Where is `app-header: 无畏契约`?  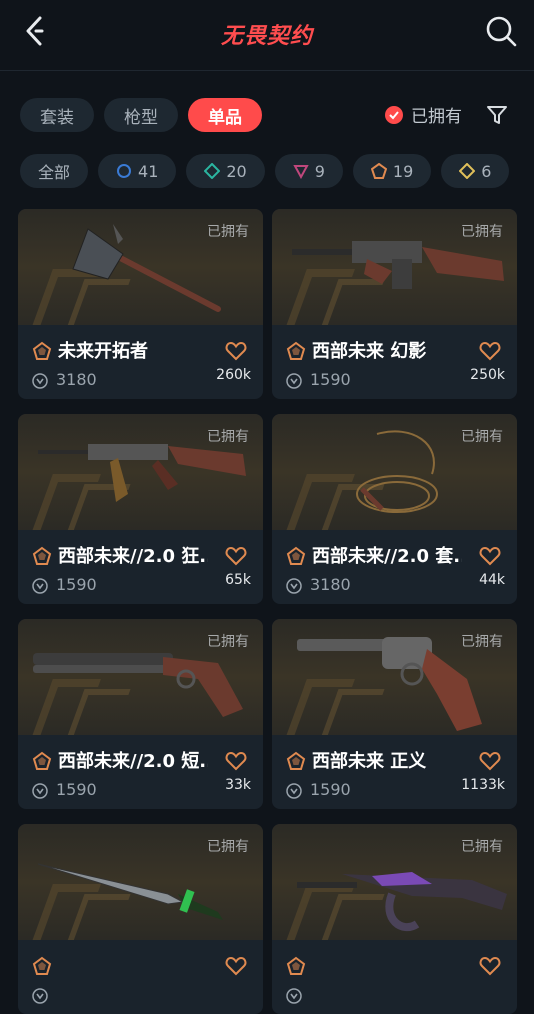
app-header: 无畏契约 is located at coordinates (267, 33).